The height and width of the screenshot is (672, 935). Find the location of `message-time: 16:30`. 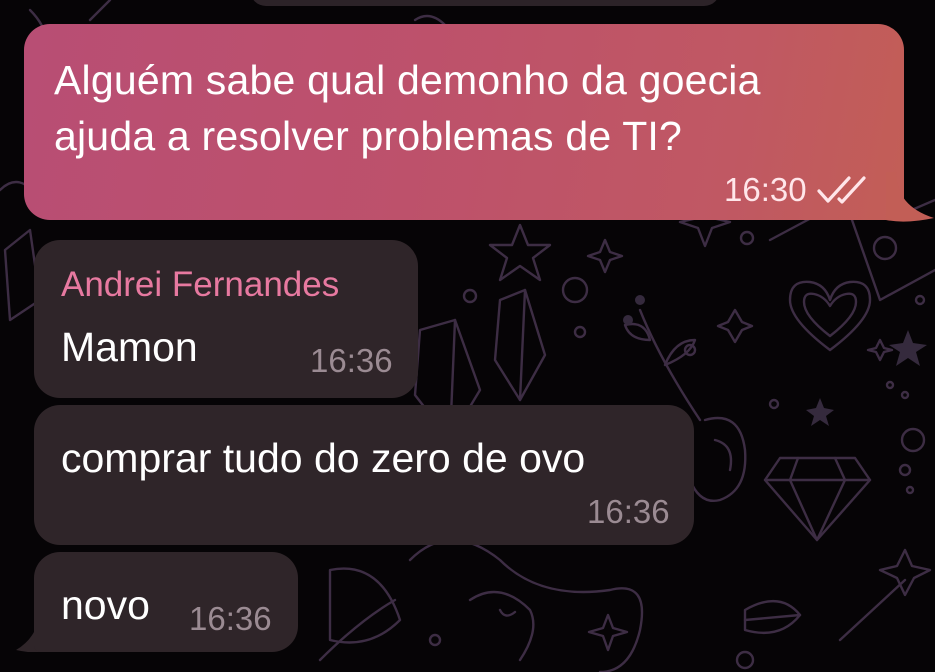

message-time: 16:30 is located at coordinates (765, 189).